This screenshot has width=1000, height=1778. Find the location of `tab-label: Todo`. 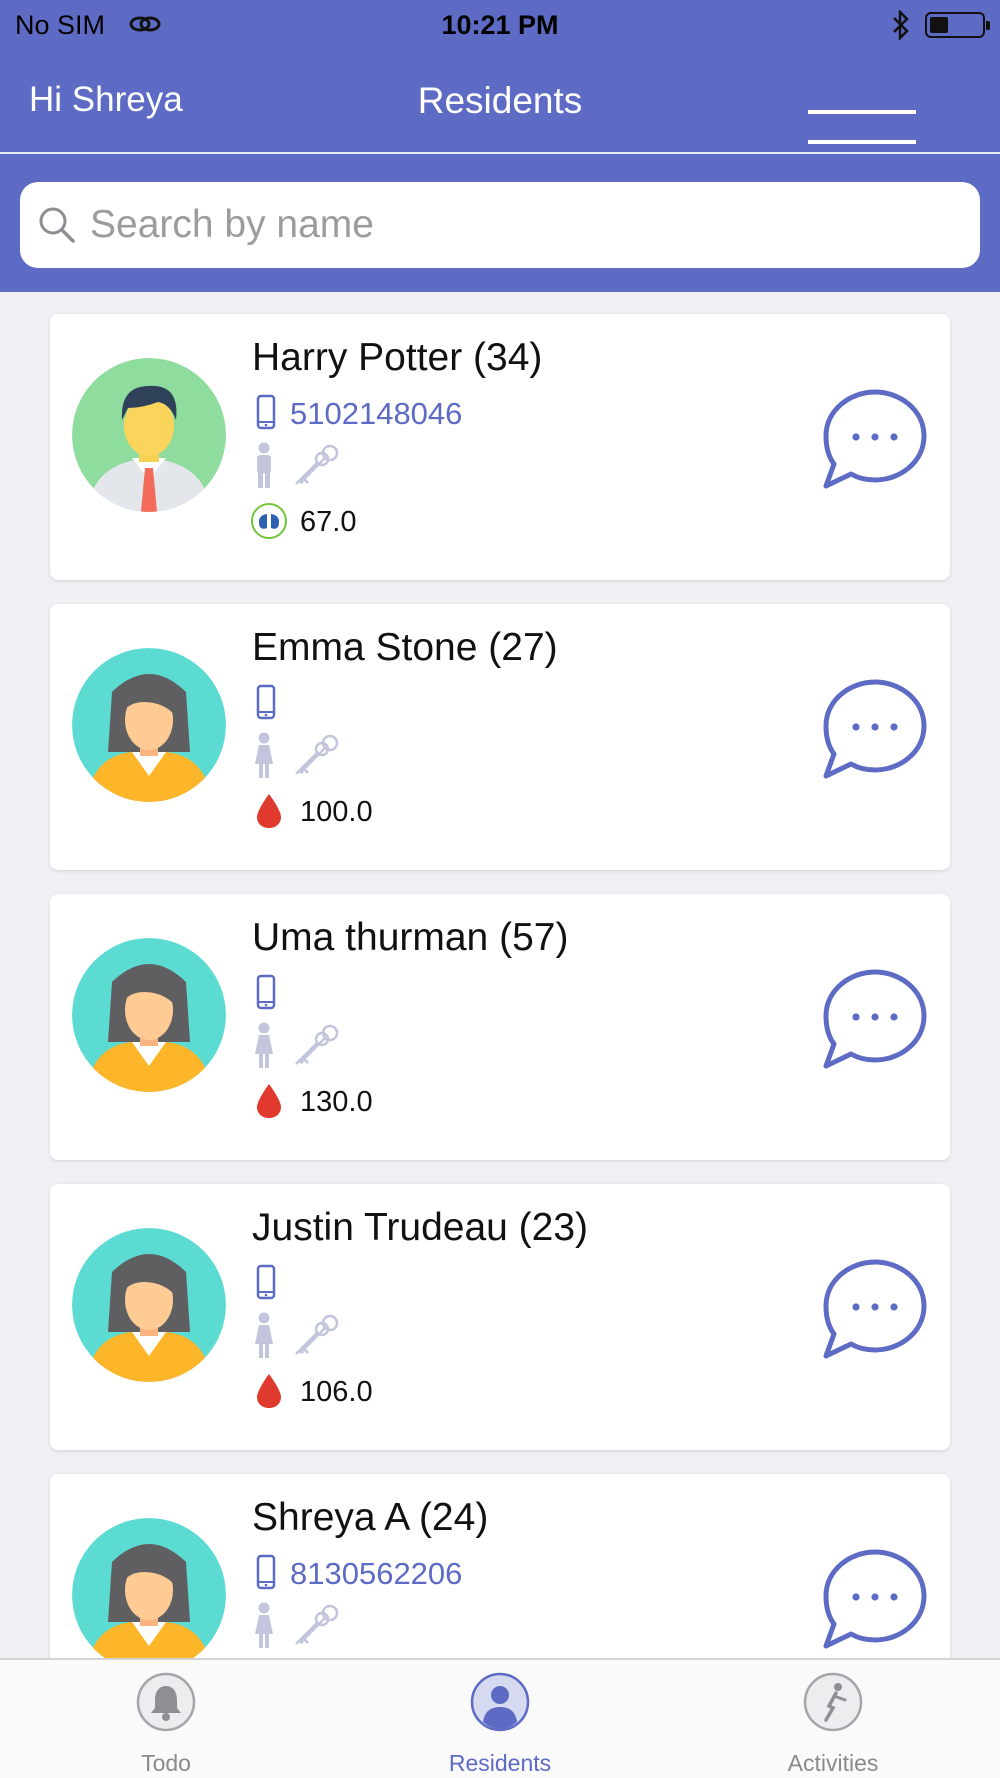

tab-label: Todo is located at coordinates (166, 1763).